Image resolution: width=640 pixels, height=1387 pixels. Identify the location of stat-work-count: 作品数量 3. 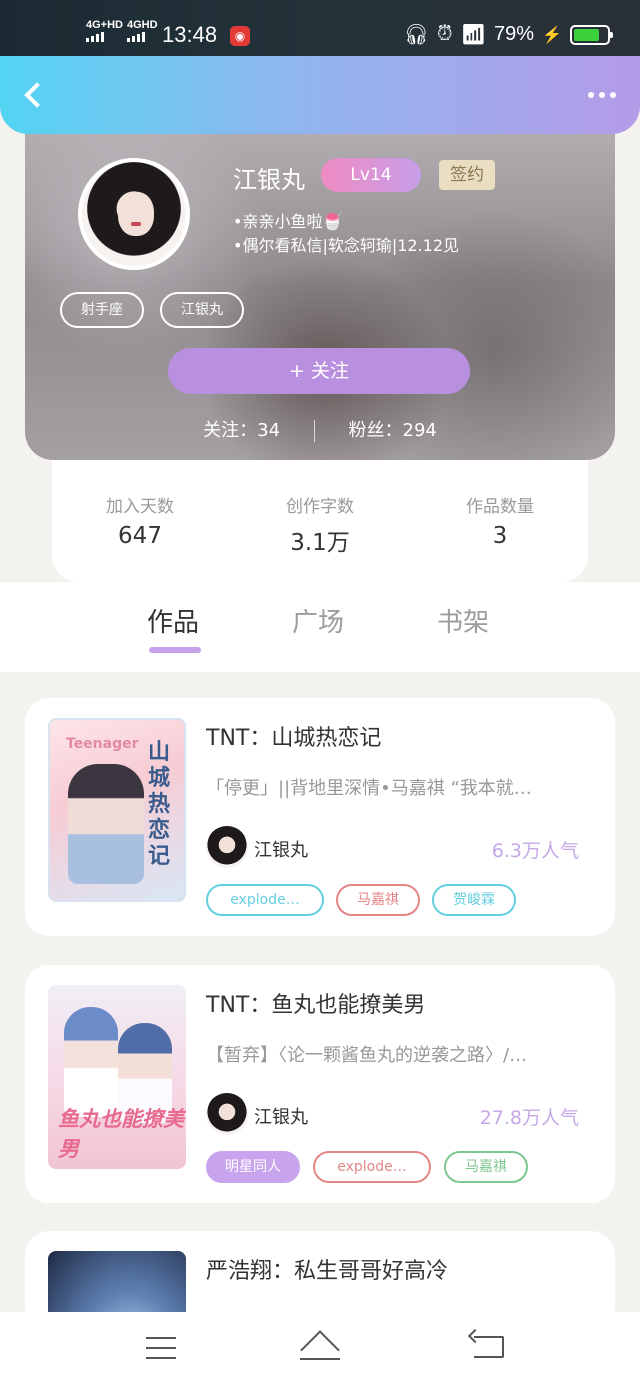
(500, 520).